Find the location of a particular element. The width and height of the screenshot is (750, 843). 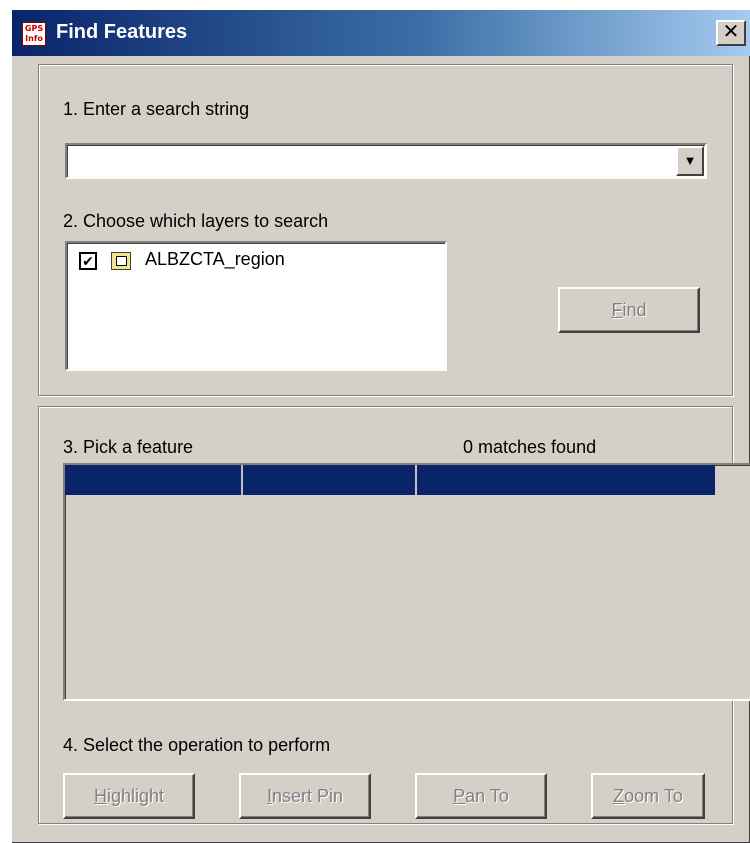

results-header-row is located at coordinates (390, 480).